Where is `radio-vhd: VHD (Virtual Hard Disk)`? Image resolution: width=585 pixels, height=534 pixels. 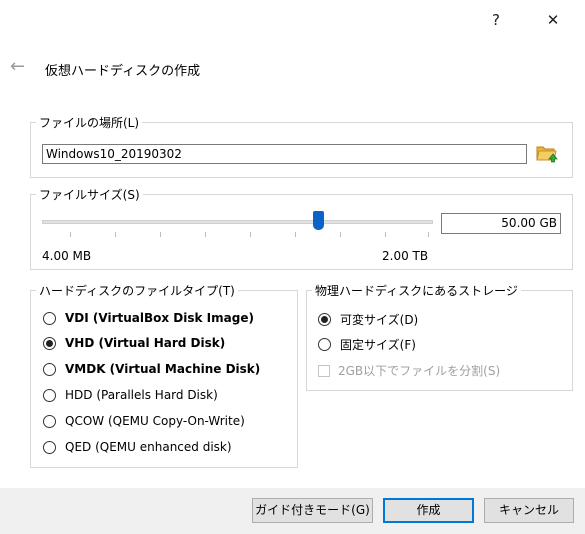 radio-vhd: VHD (Virtual Hard Disk) is located at coordinates (134, 343).